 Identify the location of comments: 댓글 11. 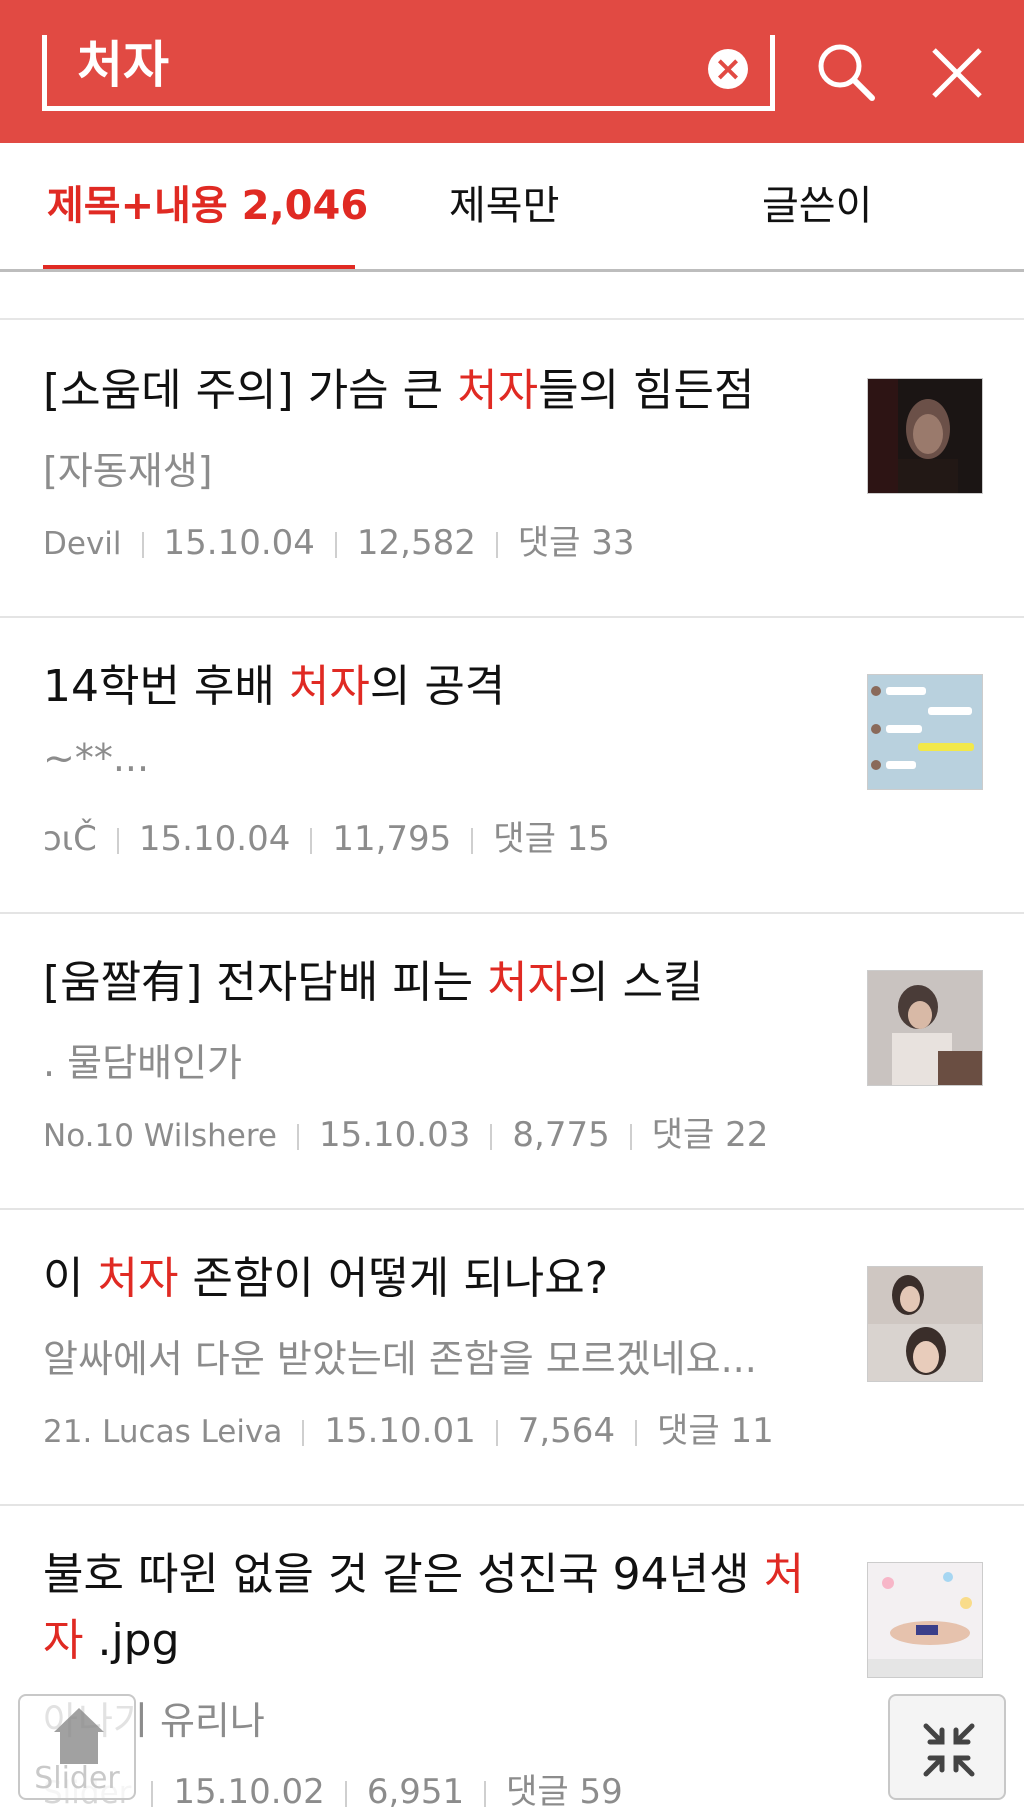
(715, 1431).